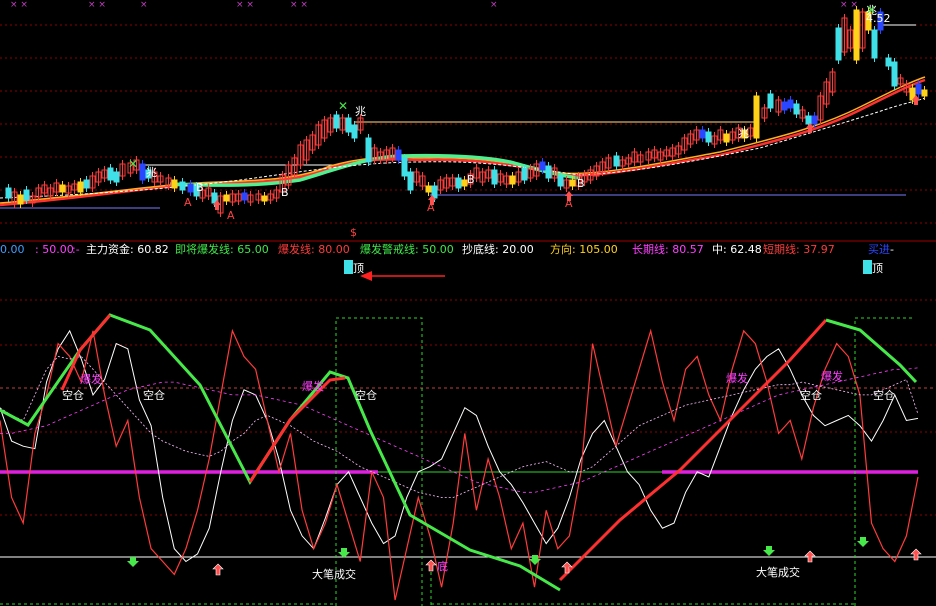 The height and width of the screenshot is (606, 936). What do you see at coordinates (407, 249) in the screenshot?
I see `indicator-bar-item: 爆发警戒线: 50.00` at bounding box center [407, 249].